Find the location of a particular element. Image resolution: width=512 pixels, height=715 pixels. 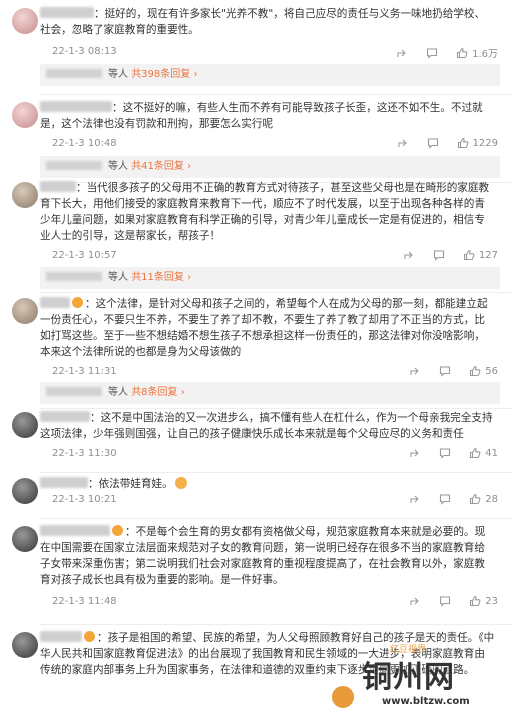

comment-actions: 1.6万 is located at coordinates (438, 52).